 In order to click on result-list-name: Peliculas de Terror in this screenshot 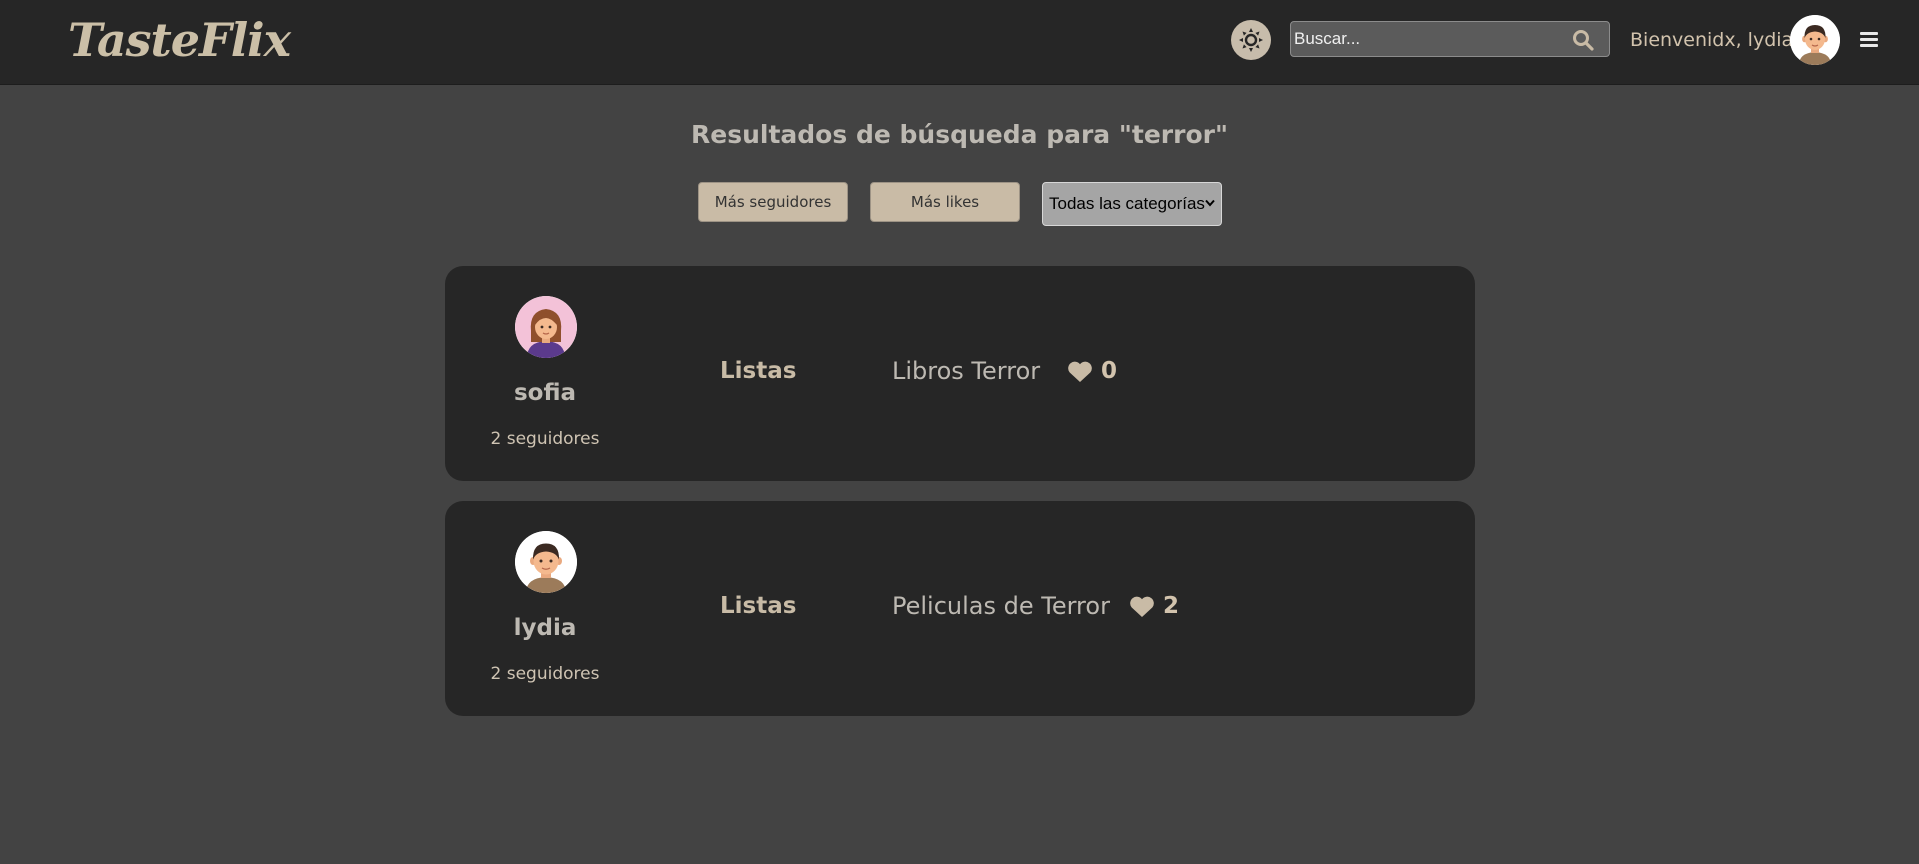, I will do `click(1001, 606)`.